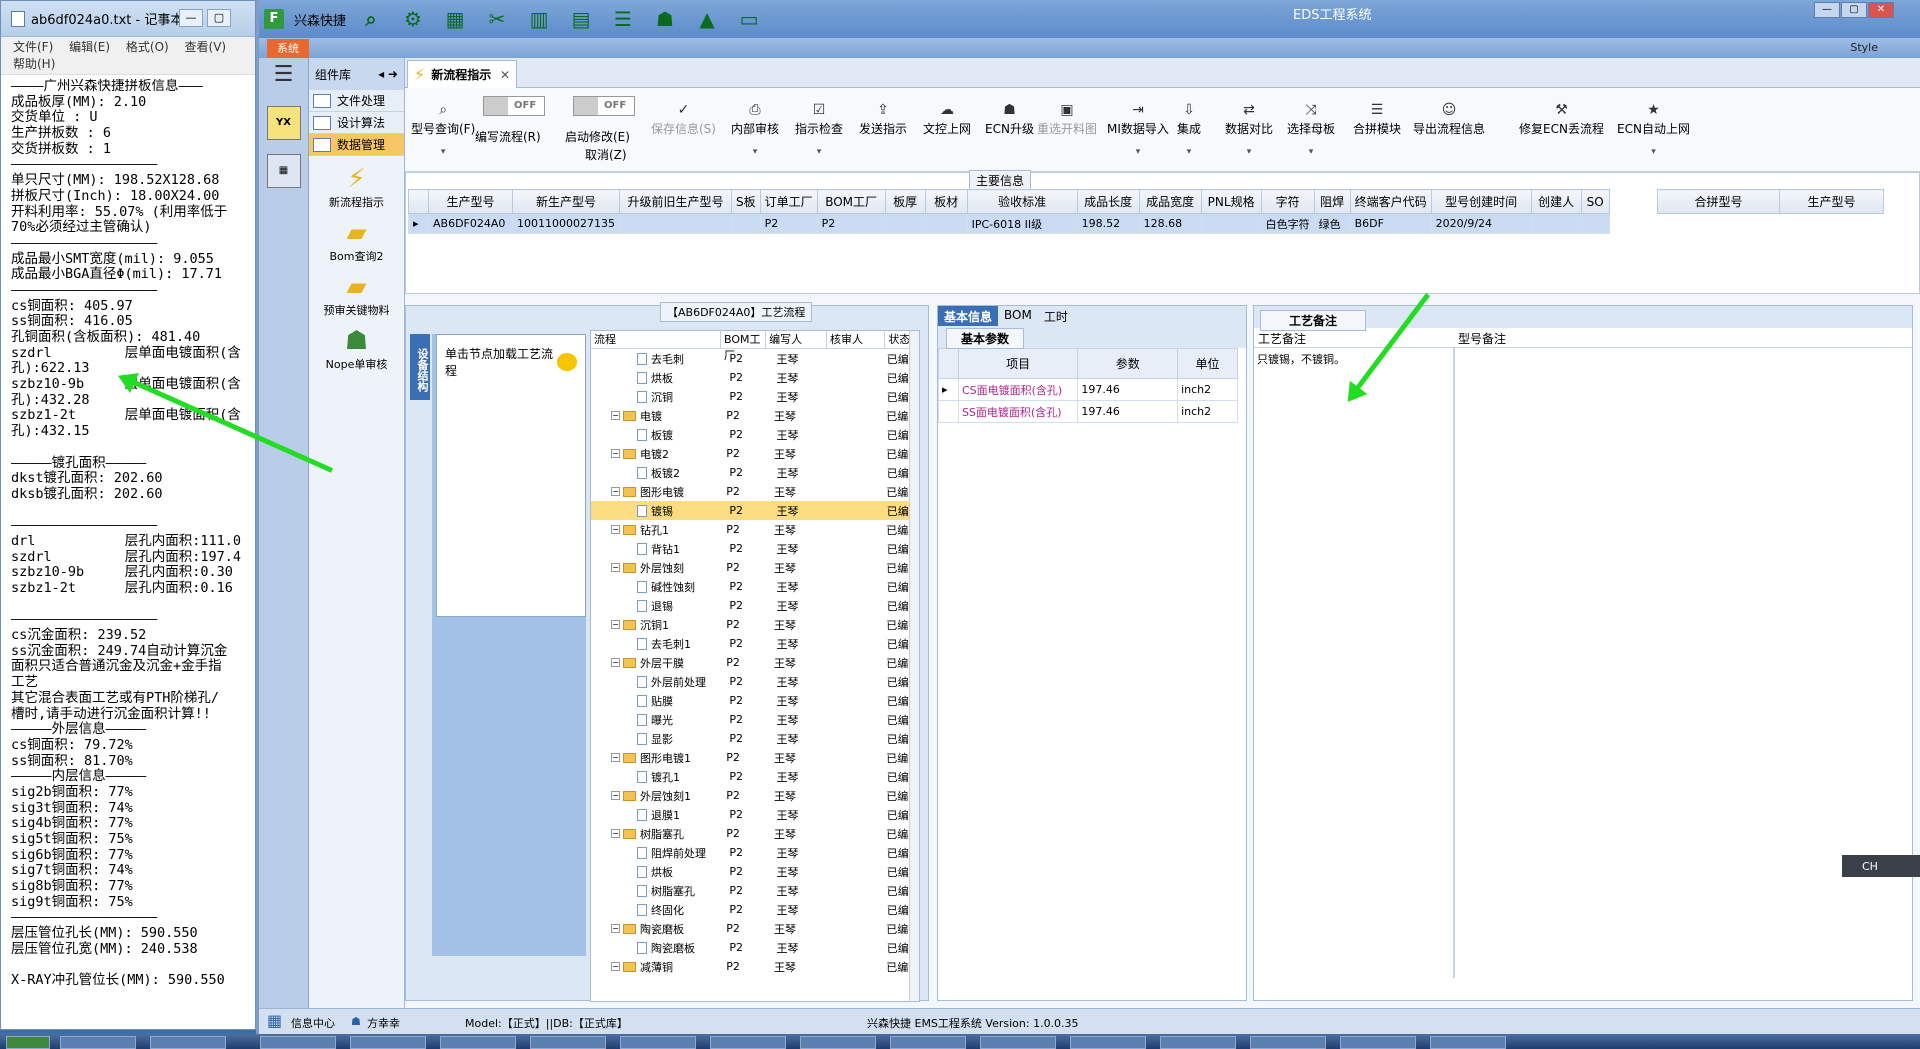 This screenshot has width=1920, height=1049. I want to click on col-header: 阻焊, so click(1332, 201).